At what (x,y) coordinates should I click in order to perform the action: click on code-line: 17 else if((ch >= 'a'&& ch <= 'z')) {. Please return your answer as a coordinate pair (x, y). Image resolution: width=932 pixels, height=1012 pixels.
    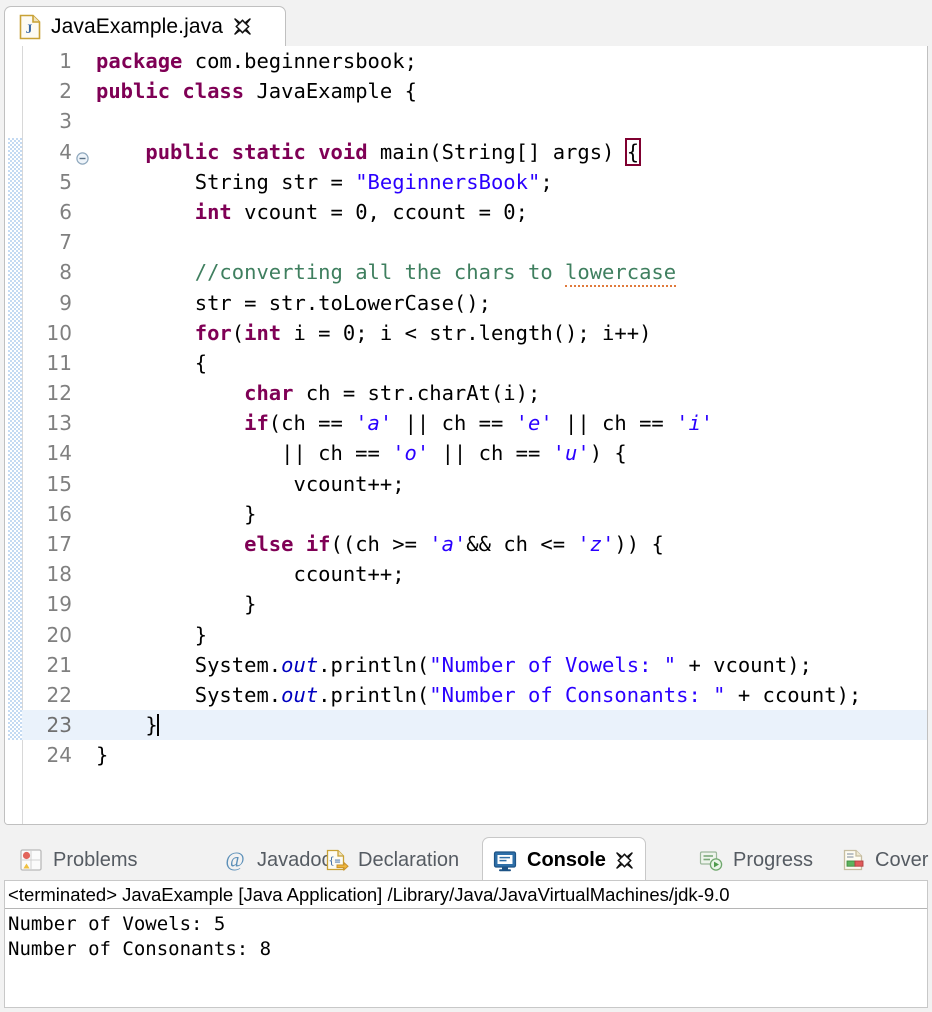
    Looking at the image, I should click on (474, 544).